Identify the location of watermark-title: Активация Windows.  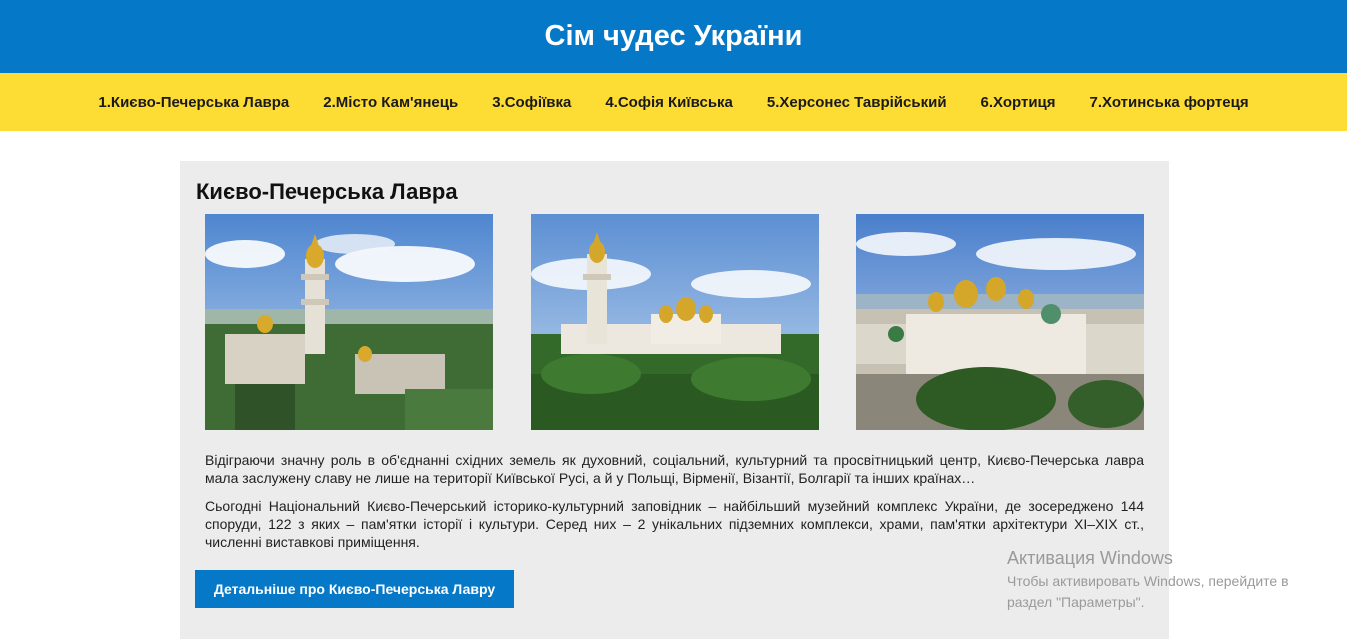
(1090, 558).